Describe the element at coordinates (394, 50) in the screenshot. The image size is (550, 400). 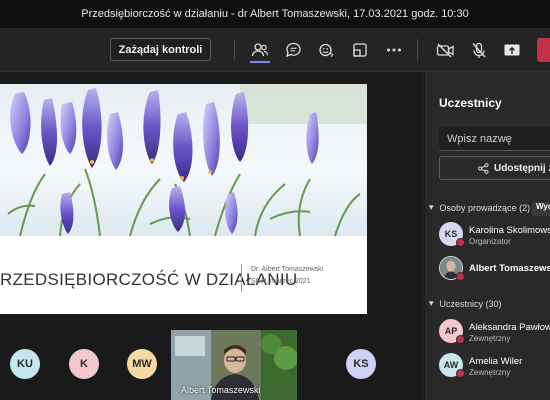
I see `more-options-icon` at that location.